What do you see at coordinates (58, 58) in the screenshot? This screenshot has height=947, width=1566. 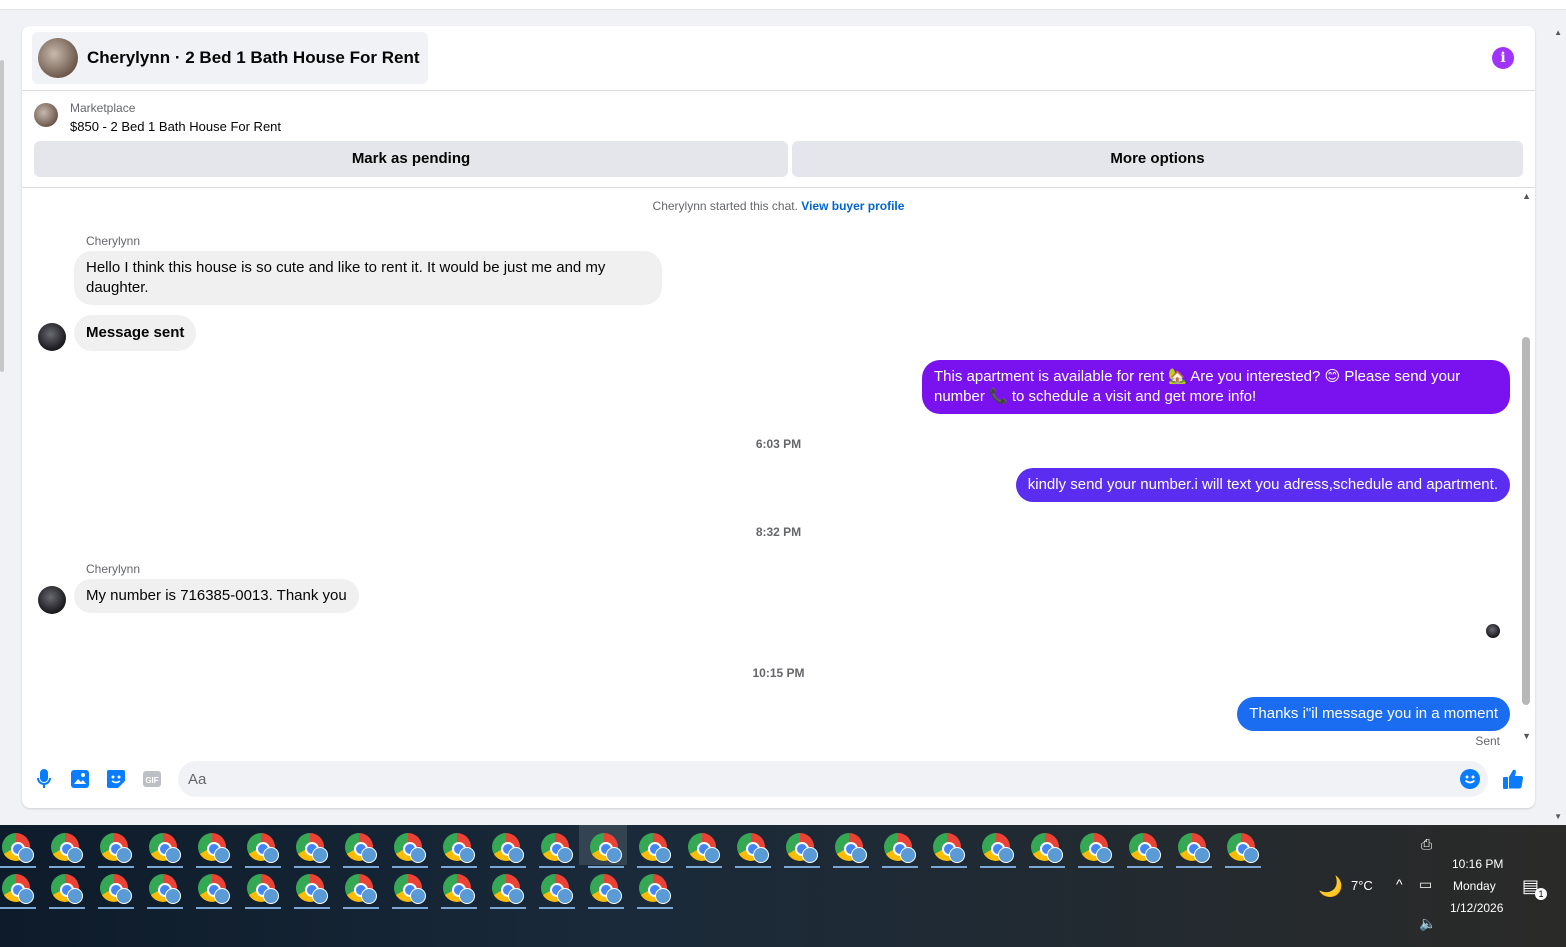 I see `listing-avatar` at bounding box center [58, 58].